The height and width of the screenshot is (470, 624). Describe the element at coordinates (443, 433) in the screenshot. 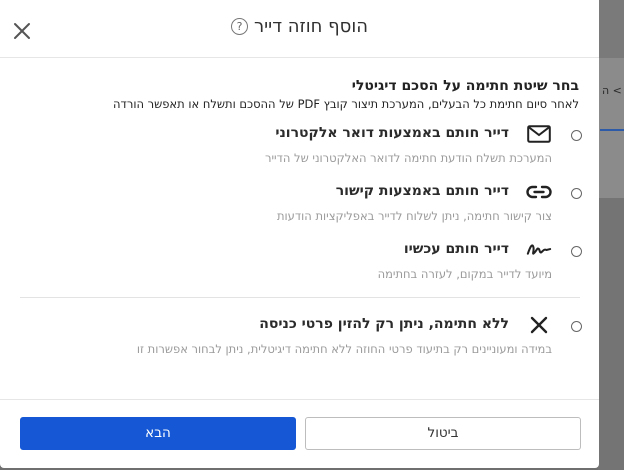

I see `cancel-button: ביטול` at that location.